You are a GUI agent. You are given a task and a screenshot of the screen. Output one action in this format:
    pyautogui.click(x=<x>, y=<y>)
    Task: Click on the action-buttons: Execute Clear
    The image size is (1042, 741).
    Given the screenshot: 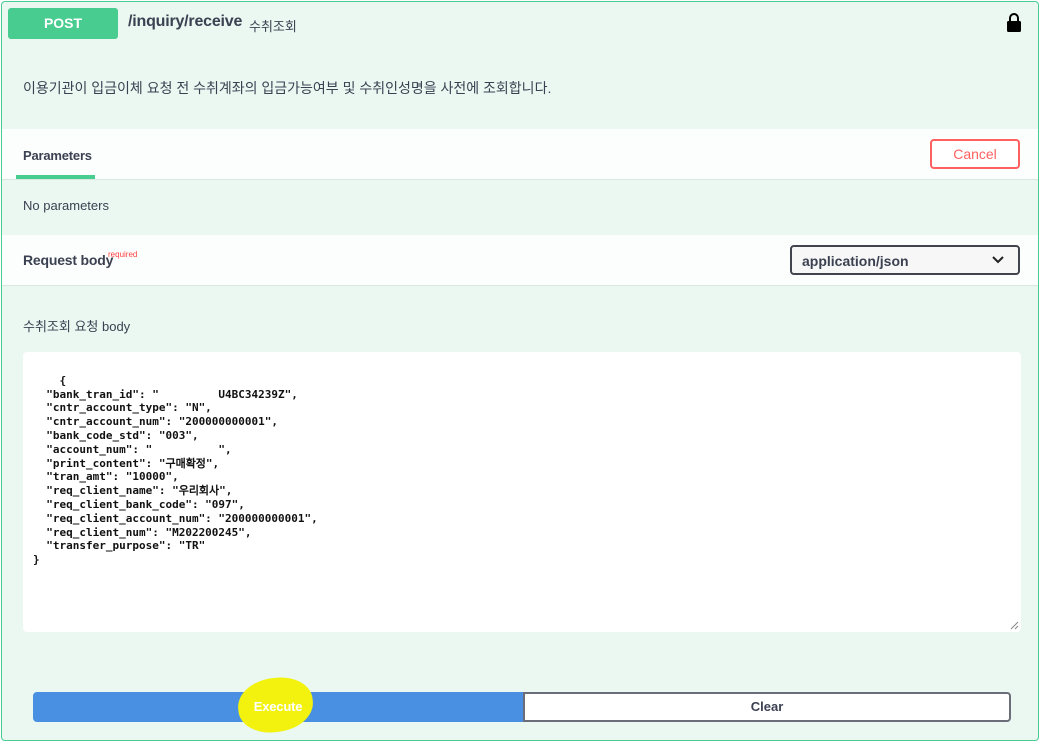 What is the action you would take?
    pyautogui.click(x=522, y=705)
    